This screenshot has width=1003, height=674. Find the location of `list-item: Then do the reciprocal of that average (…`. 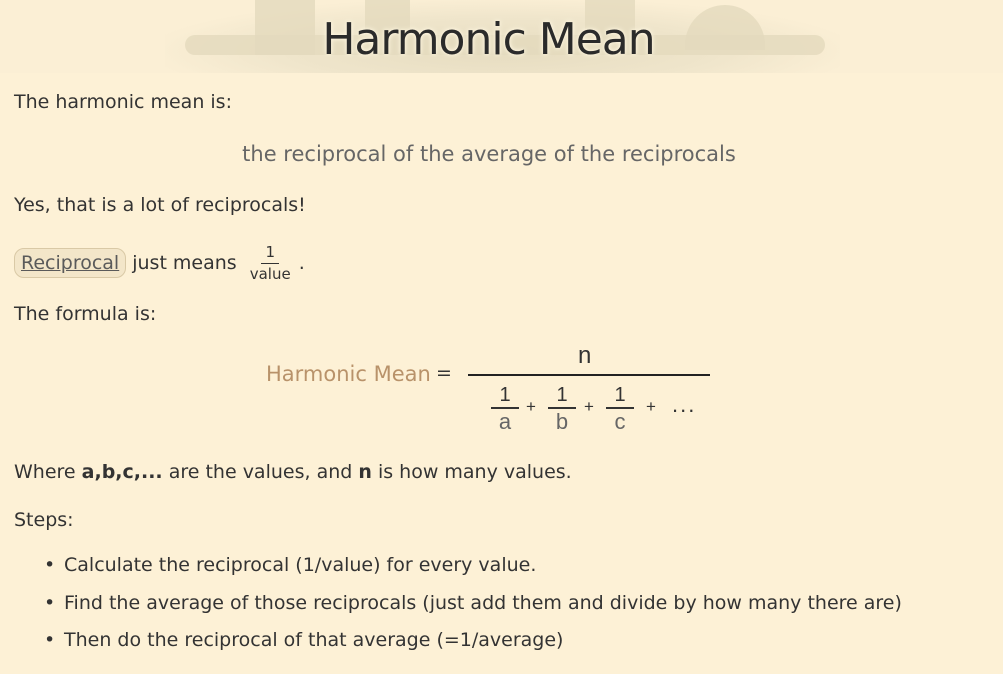

list-item: Then do the reciprocal of that average (… is located at coordinates (473, 645).